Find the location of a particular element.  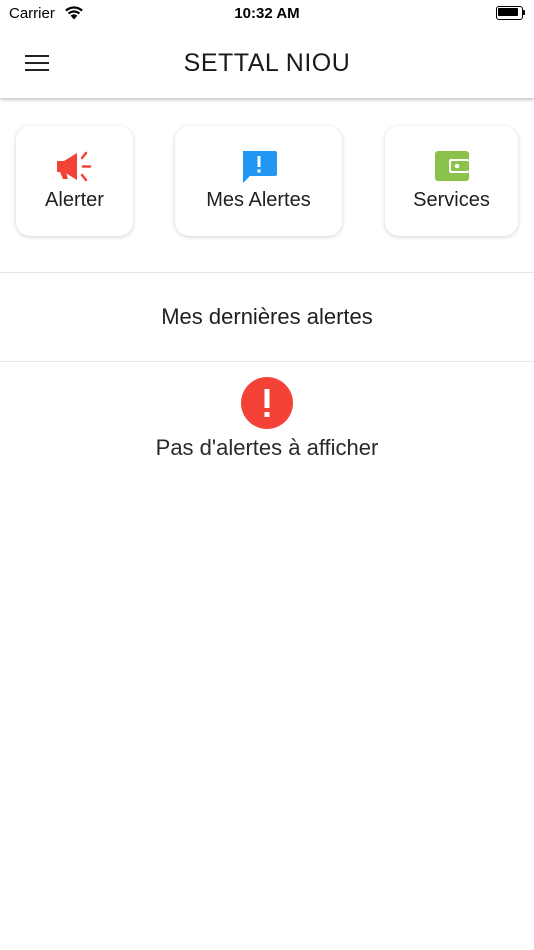

mes-alertes-label: Mes Alertes is located at coordinates (258, 200).